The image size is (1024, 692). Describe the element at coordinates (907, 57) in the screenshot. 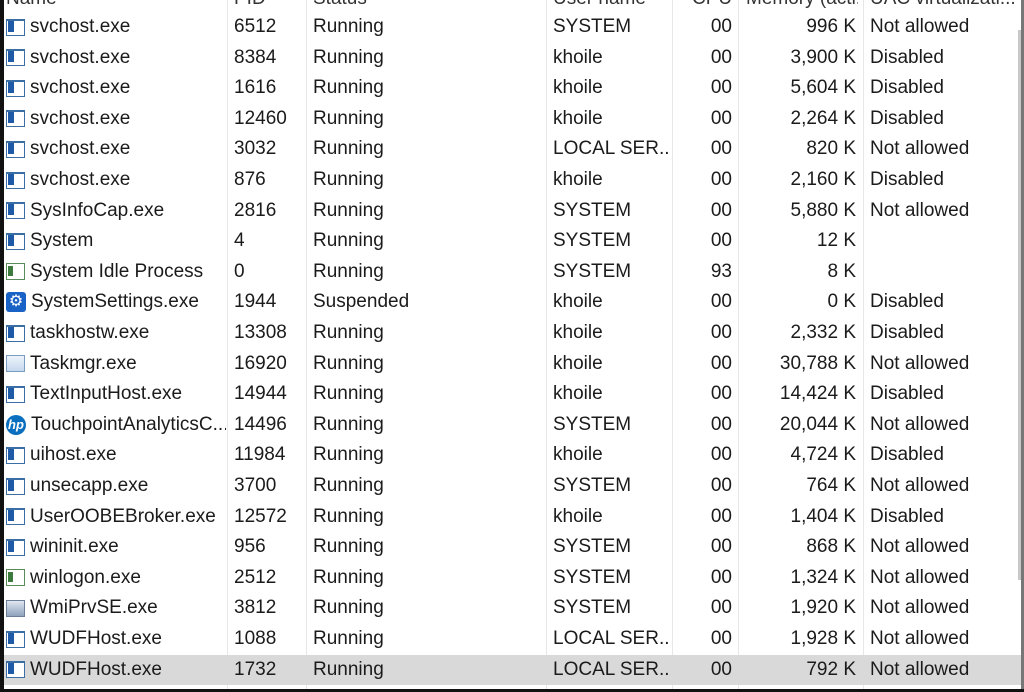

I see `process-uac-virtualization: Disabled` at that location.